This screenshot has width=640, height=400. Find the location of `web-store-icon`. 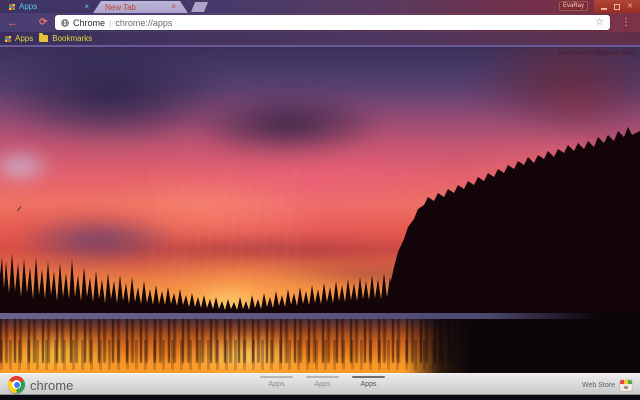

web-store-icon is located at coordinates (626, 385).